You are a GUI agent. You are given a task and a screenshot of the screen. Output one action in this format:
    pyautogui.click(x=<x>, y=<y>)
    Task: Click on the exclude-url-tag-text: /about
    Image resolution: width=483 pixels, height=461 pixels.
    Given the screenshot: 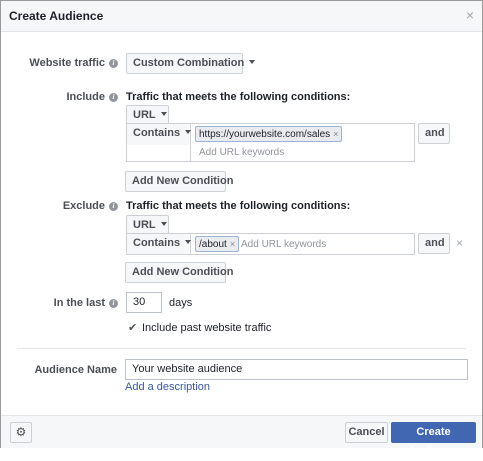 What is the action you would take?
    pyautogui.click(x=213, y=244)
    